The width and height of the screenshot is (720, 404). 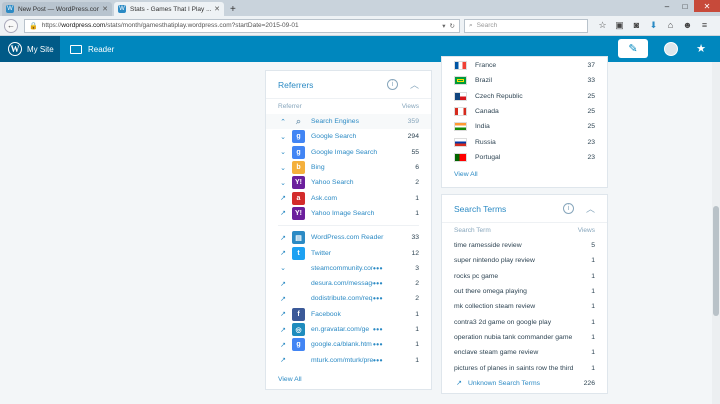 I want to click on page-scrollbar, so click(x=716, y=233).